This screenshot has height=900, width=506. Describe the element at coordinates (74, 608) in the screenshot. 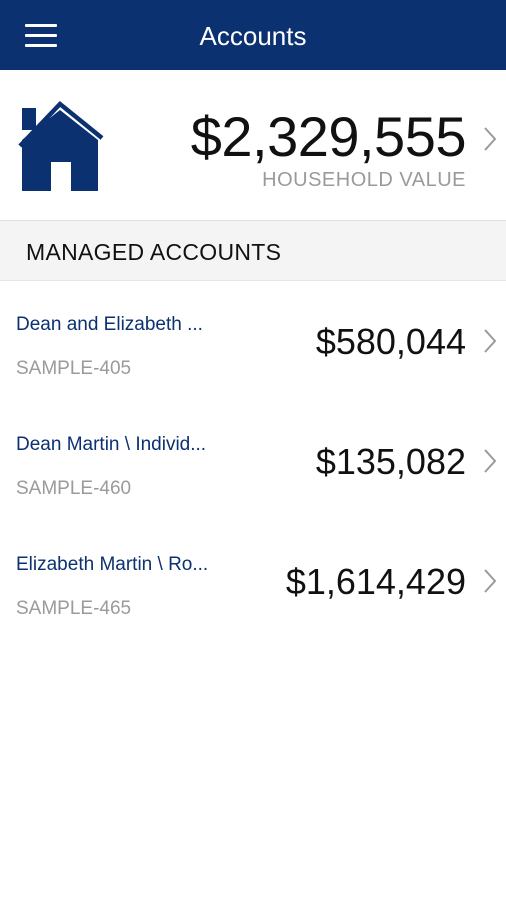

I see `account-id: SAMPLE-465` at that location.